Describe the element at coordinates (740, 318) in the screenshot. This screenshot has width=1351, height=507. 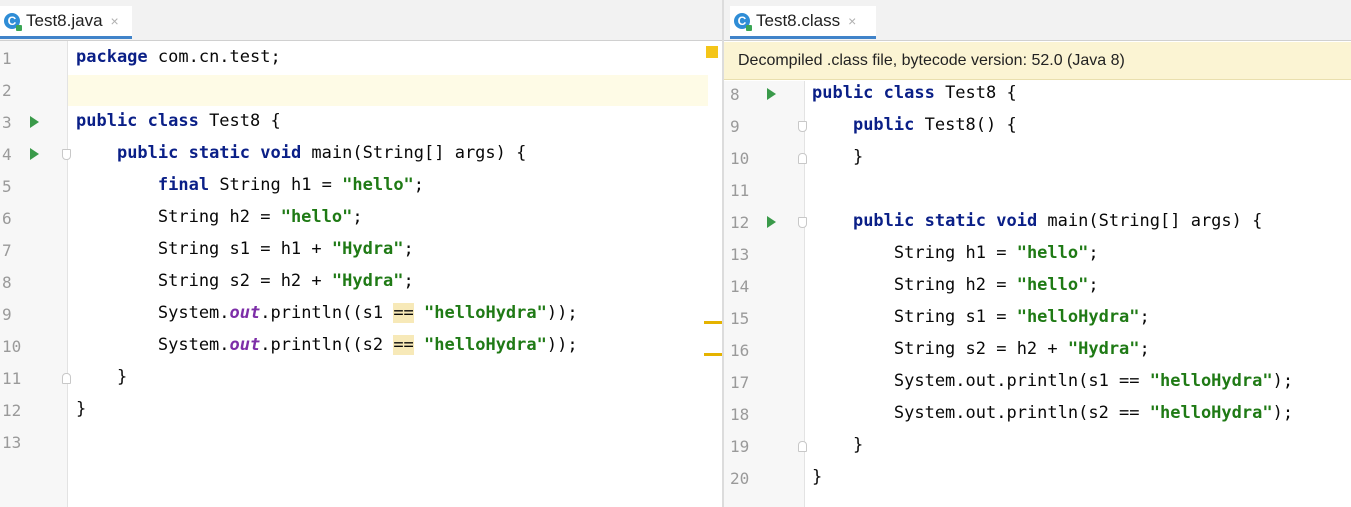
I see `line-number: 15` at that location.